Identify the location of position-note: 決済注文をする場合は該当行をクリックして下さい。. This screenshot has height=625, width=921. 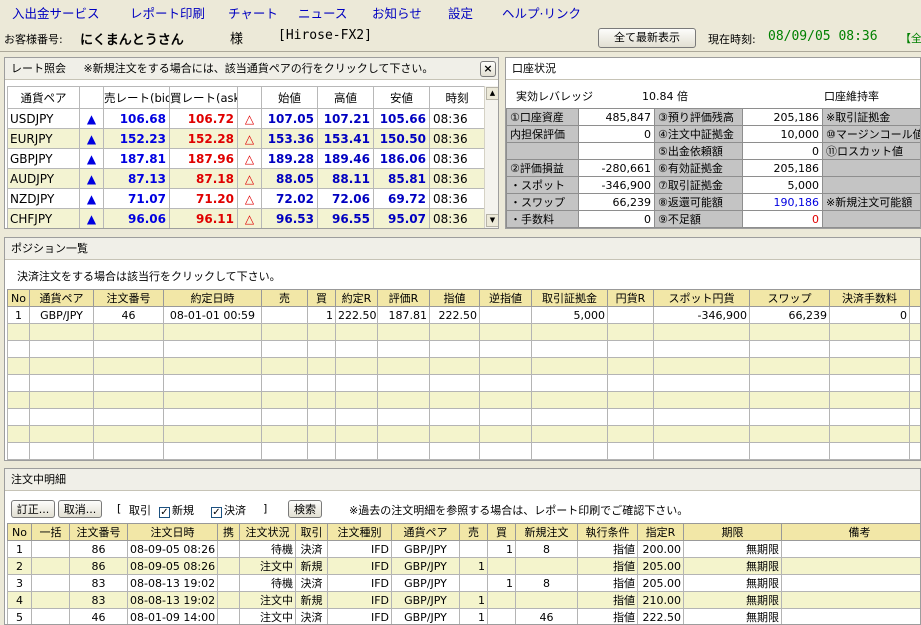
(149, 276).